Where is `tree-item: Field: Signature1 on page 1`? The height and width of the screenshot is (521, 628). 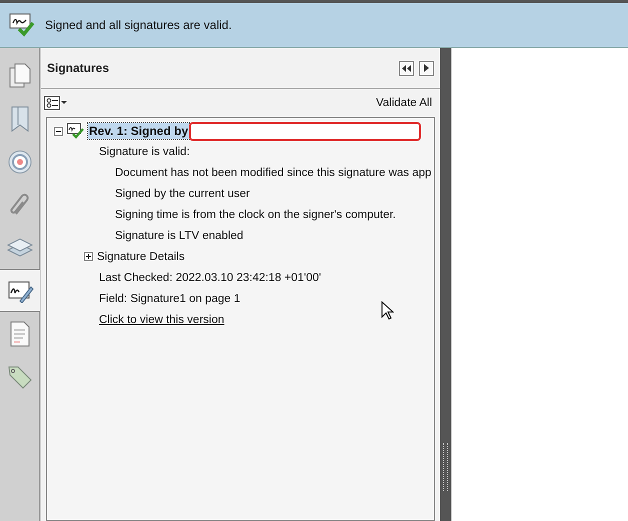 tree-item: Field: Signature1 on page 1 is located at coordinates (169, 298).